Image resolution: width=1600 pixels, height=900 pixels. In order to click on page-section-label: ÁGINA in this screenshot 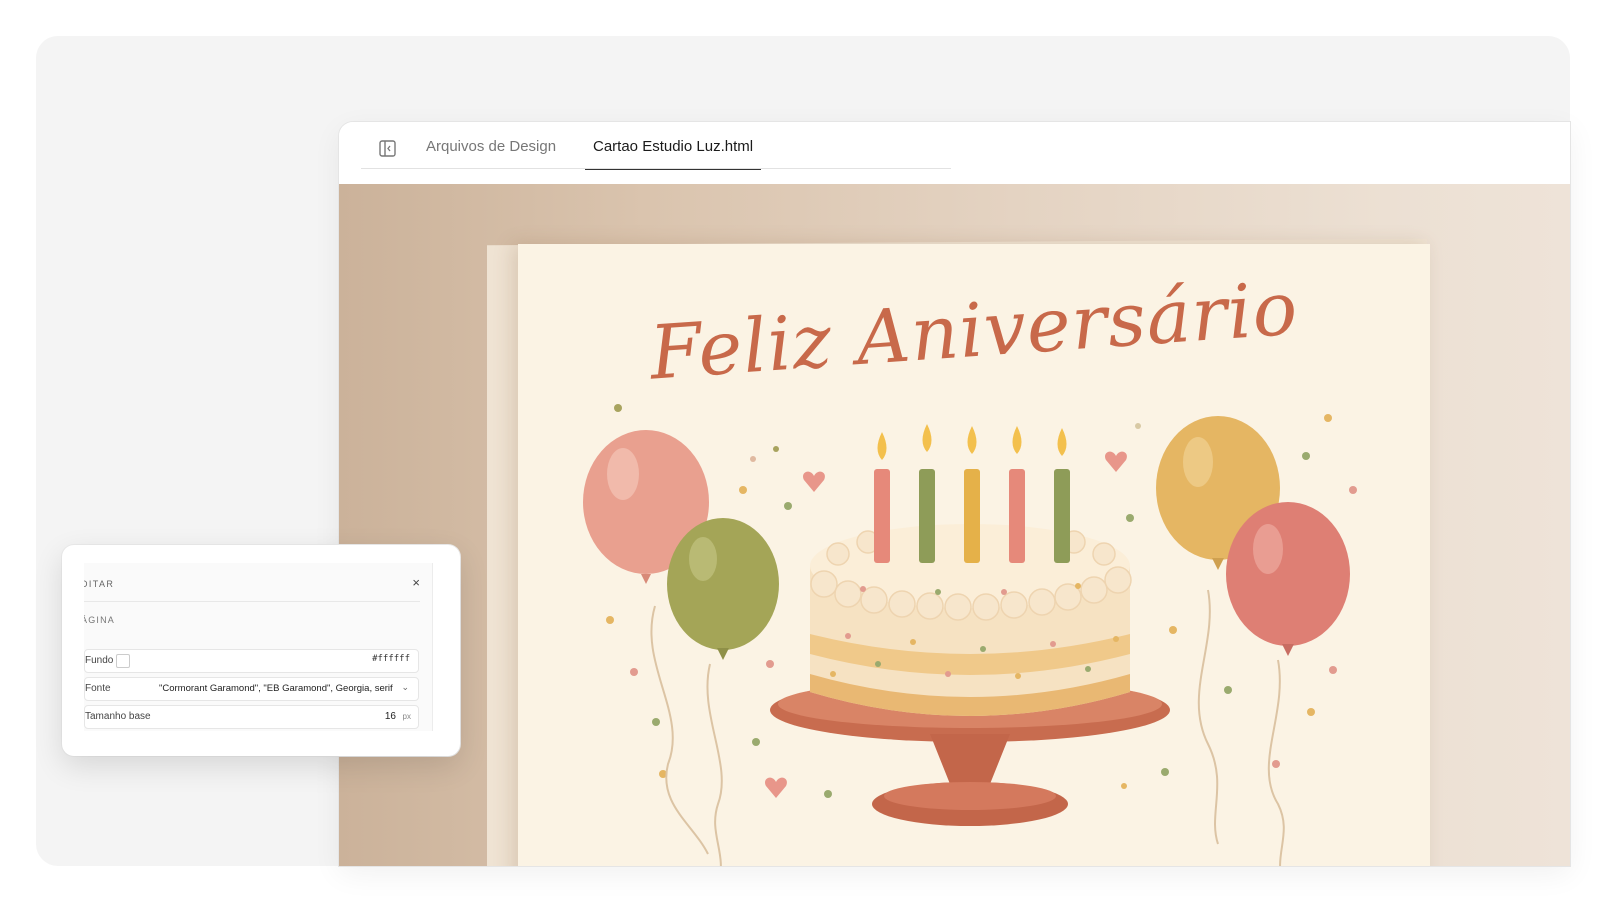, I will do `click(100, 620)`.